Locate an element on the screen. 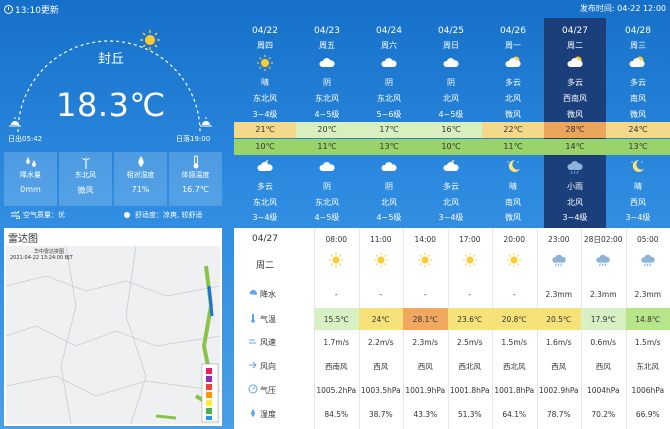 This screenshot has height=429, width=670. day-weekday: 周六 is located at coordinates (389, 45).